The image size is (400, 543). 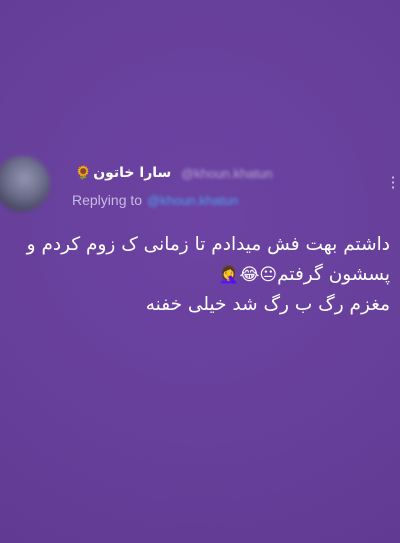 What do you see at coordinates (172, 173) in the screenshot?
I see `tweet-header: 🌻 سارا خاتون @khoun.khatun` at bounding box center [172, 173].